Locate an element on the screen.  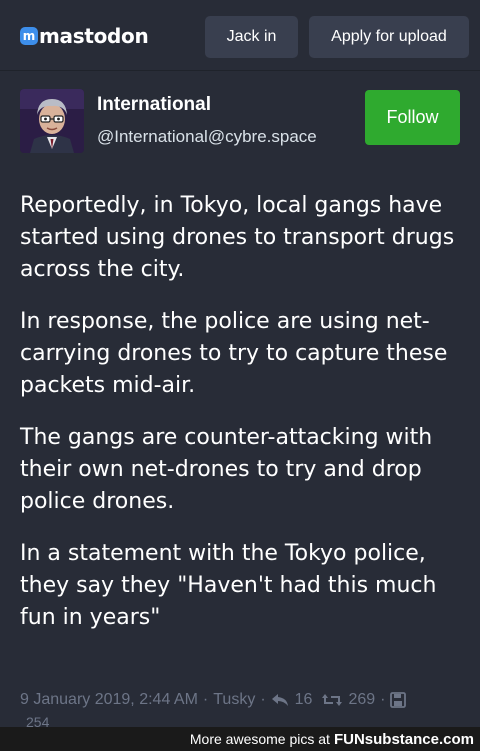
account-handle: @International@cybre.space is located at coordinates (207, 137).